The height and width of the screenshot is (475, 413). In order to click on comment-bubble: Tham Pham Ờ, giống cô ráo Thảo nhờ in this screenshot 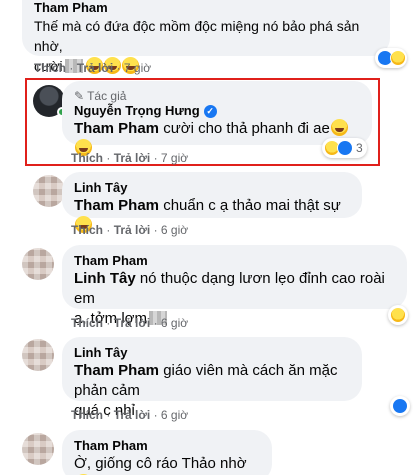, I will do `click(167, 452)`.